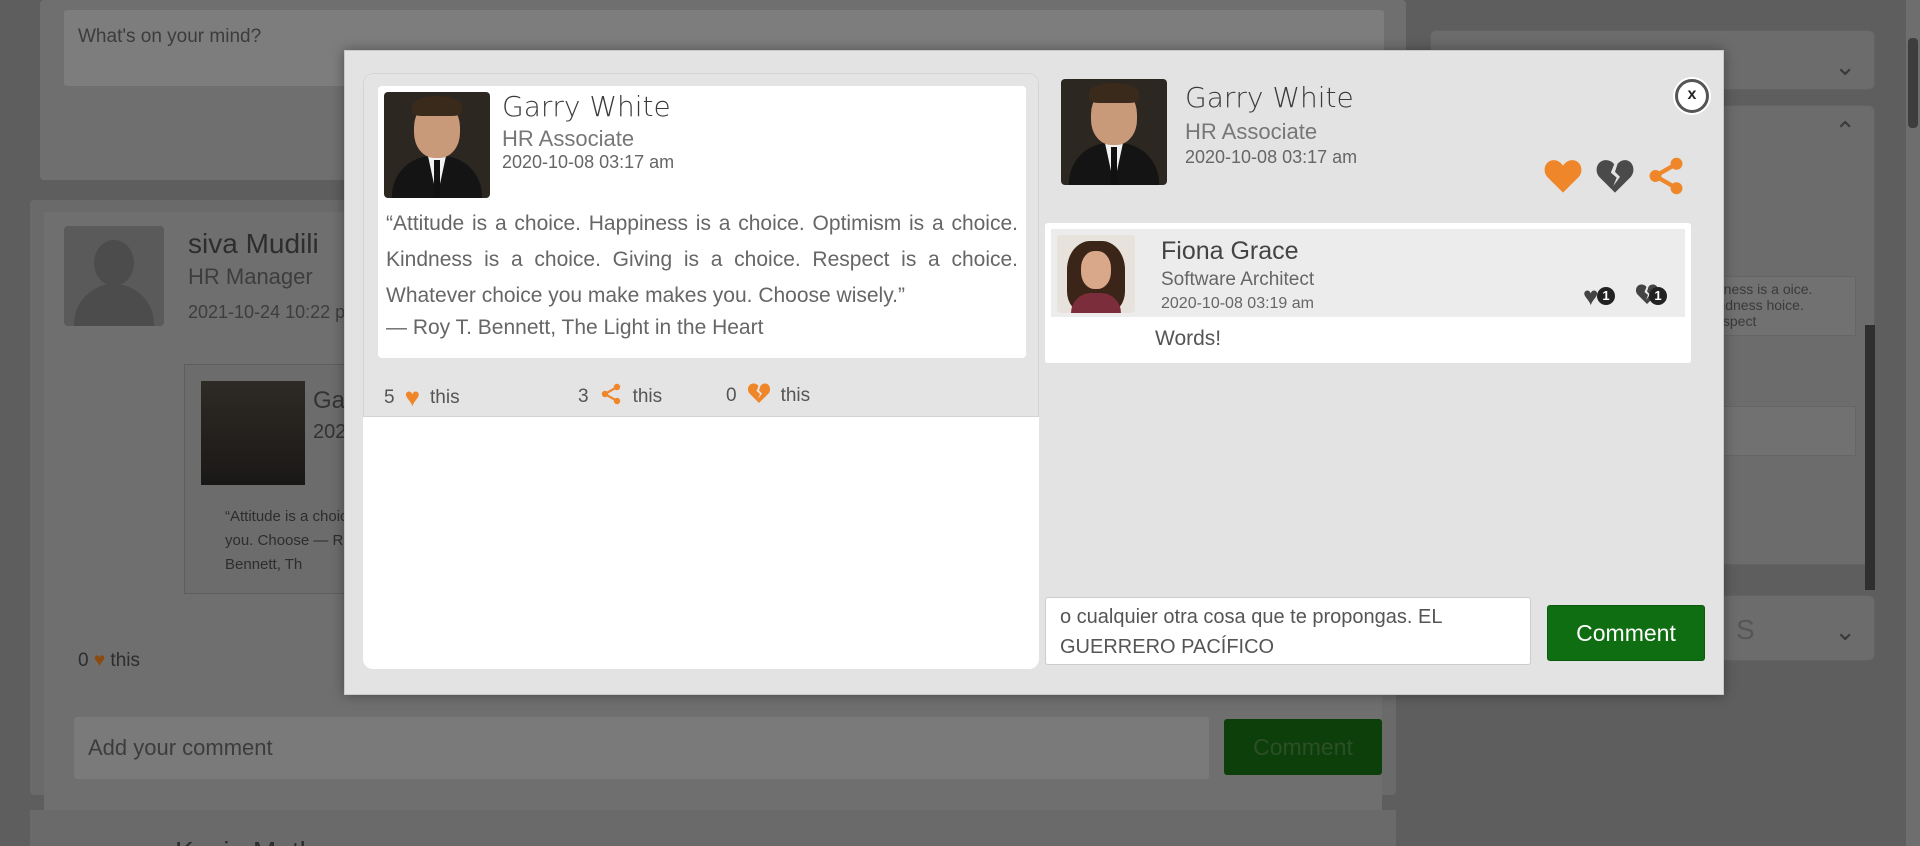 This screenshot has width=1920, height=846. Describe the element at coordinates (586, 106) in the screenshot. I see `post-author-name: Garry White` at that location.